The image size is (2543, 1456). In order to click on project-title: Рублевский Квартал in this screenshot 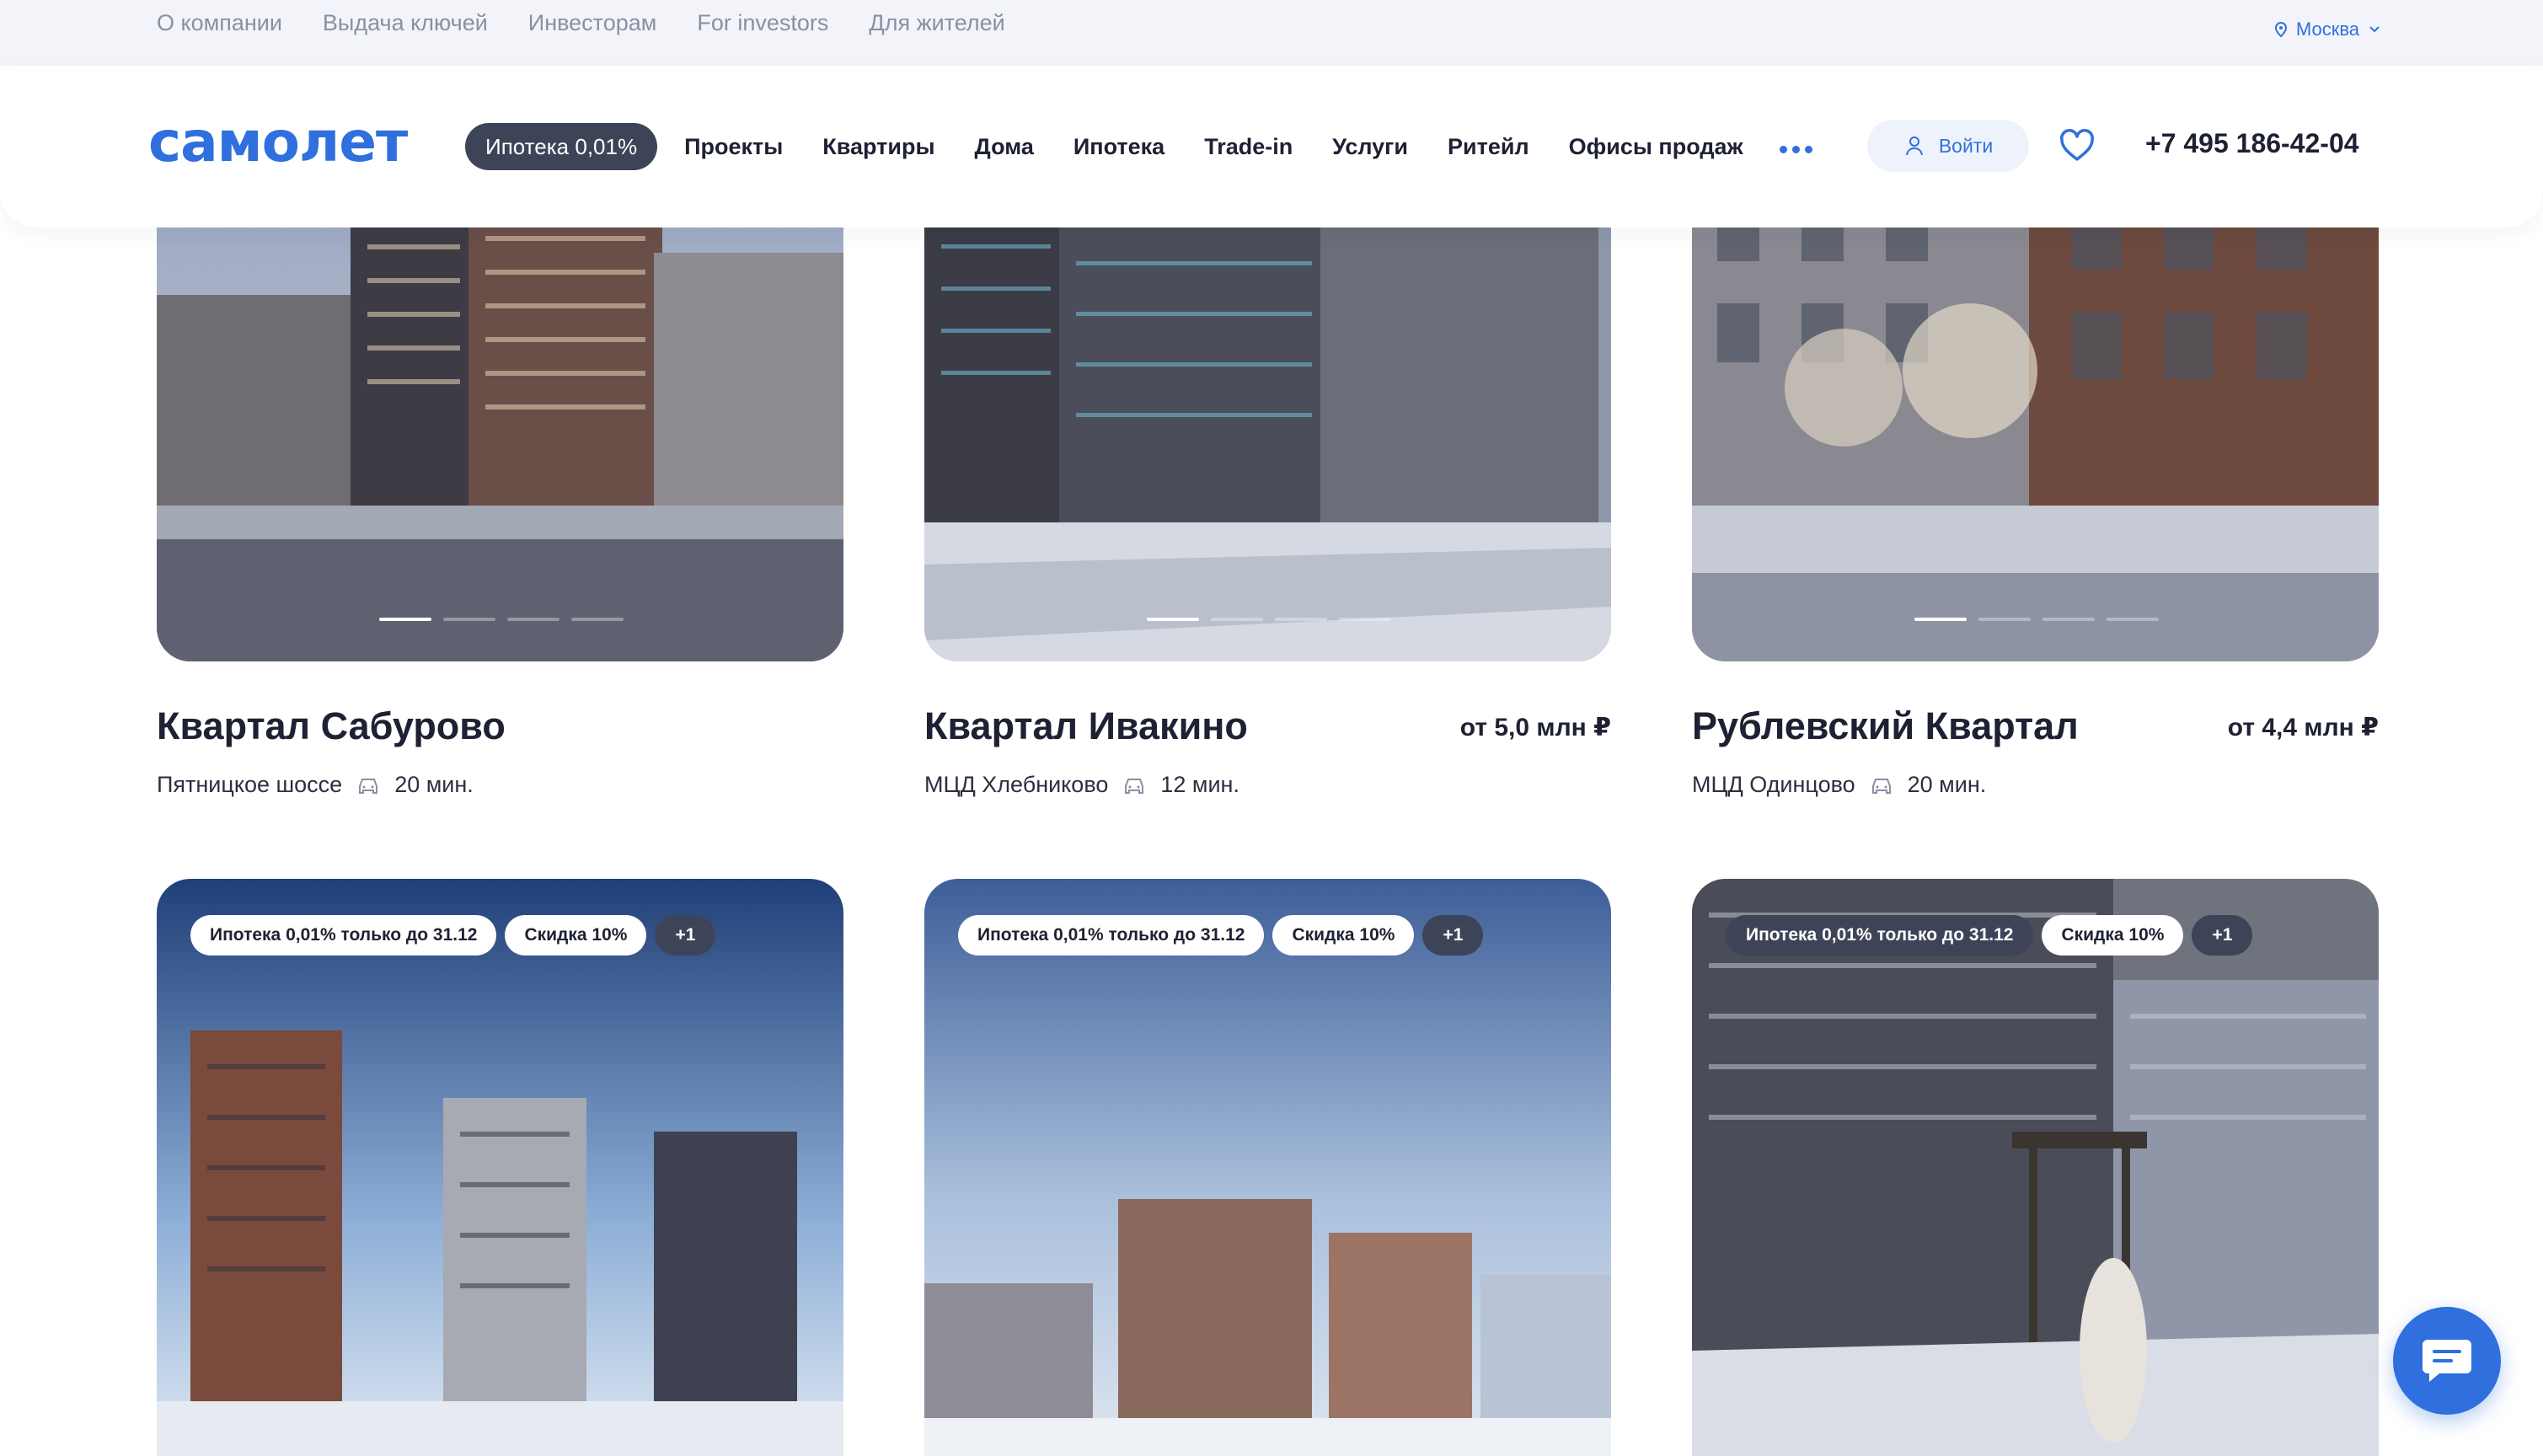, I will do `click(1885, 726)`.